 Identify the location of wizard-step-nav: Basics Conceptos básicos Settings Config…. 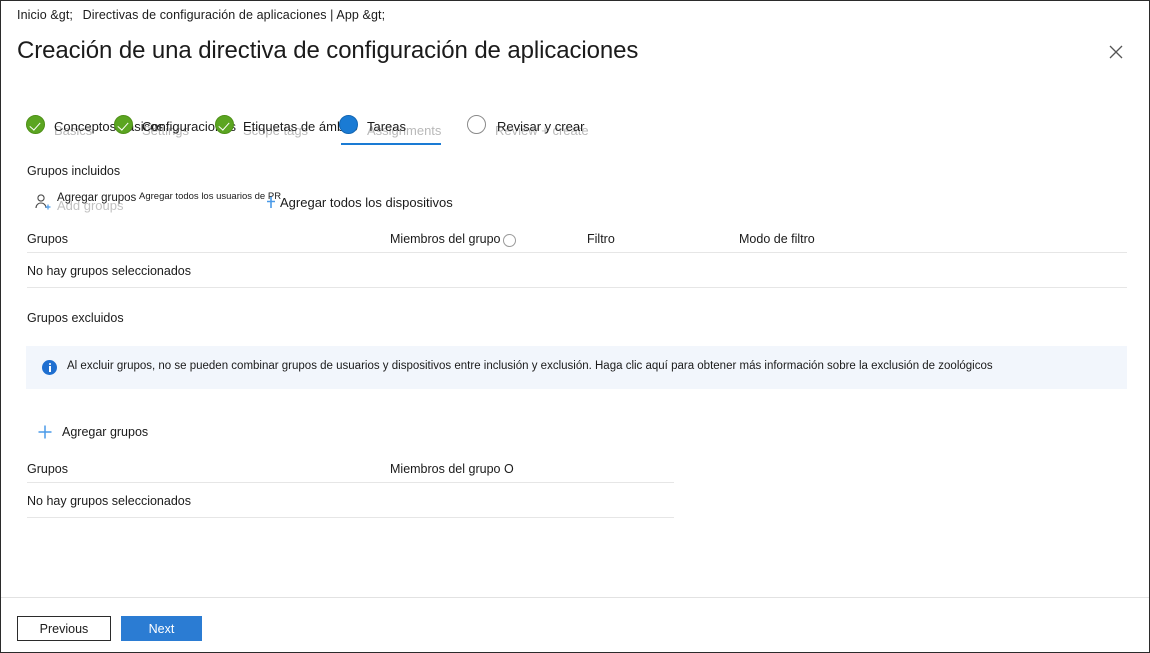
(575, 131).